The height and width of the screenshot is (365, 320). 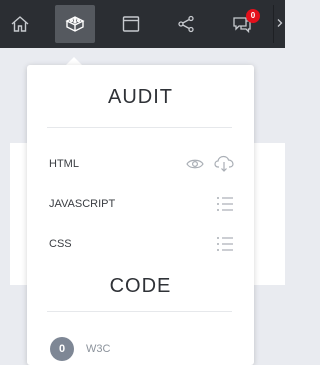 I want to click on audit-row-css: CSS, so click(x=141, y=244).